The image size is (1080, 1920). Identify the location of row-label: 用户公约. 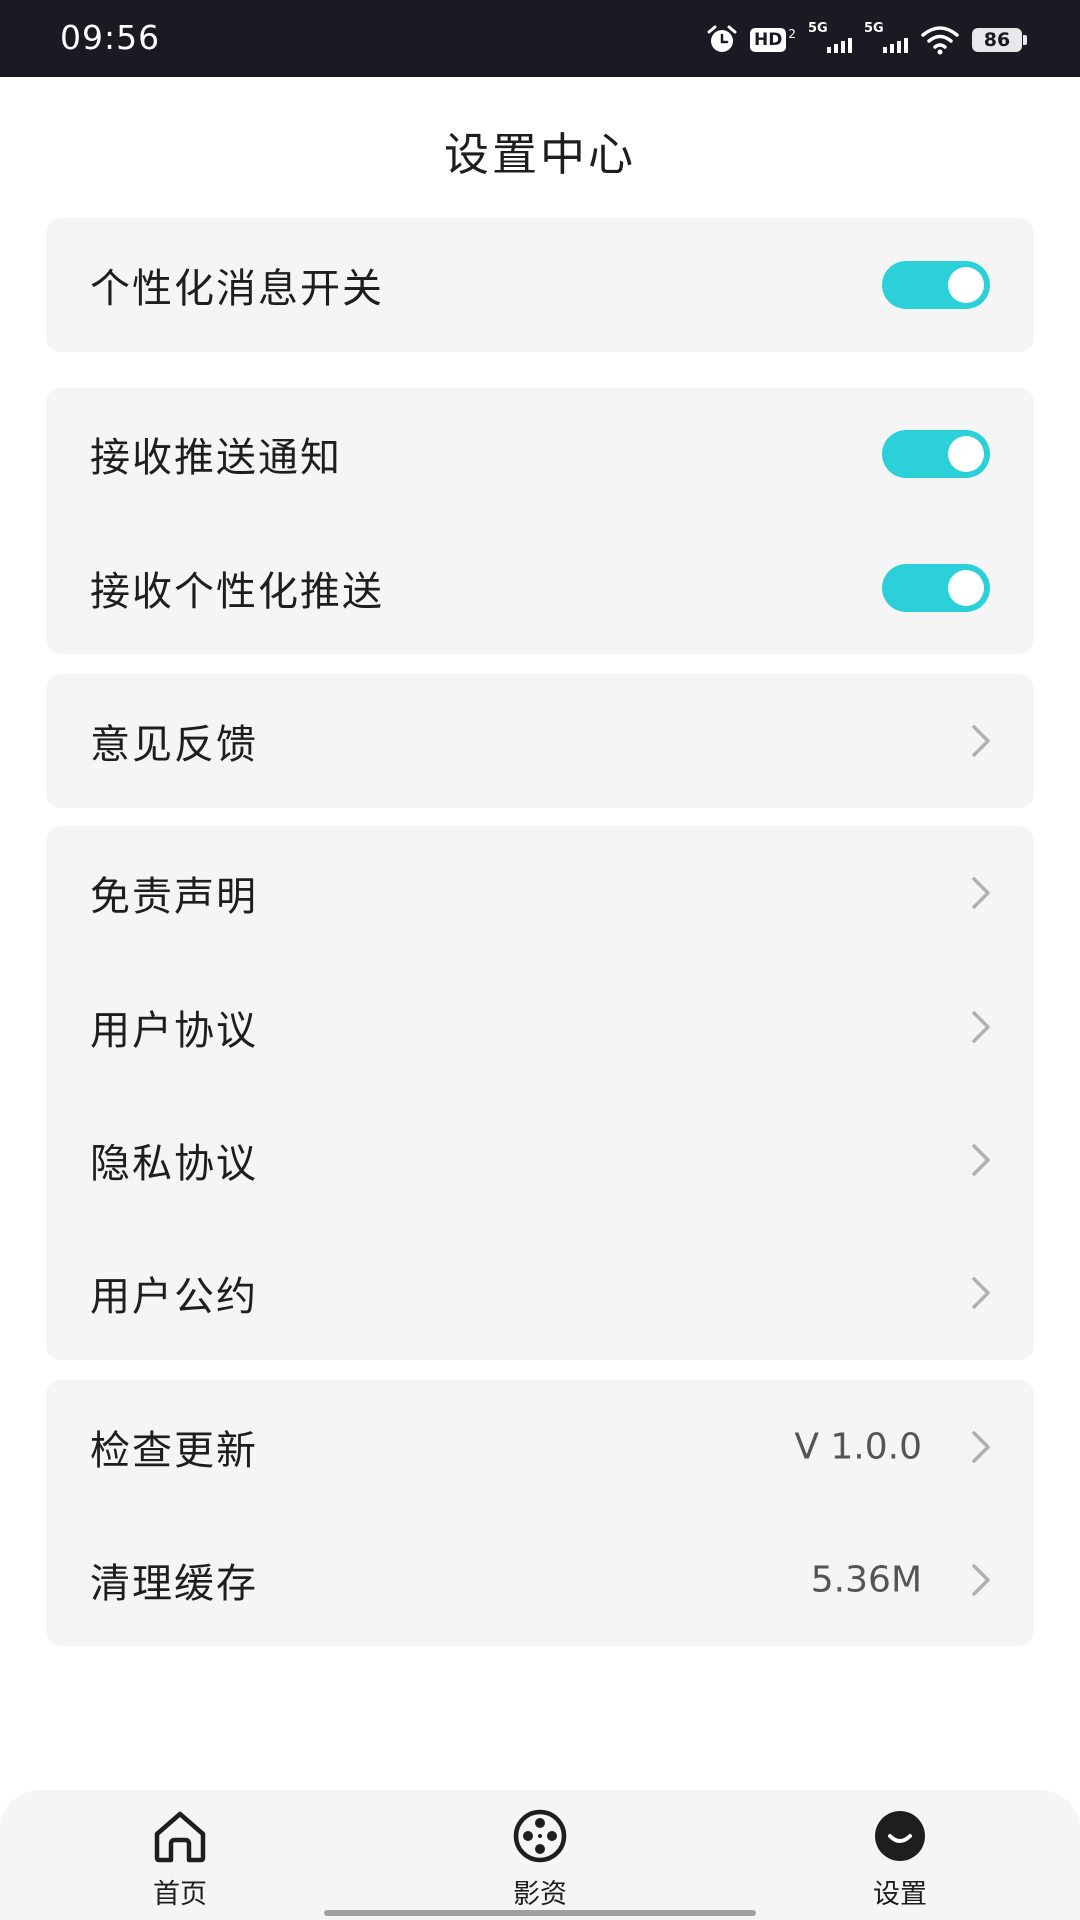
(174, 1297).